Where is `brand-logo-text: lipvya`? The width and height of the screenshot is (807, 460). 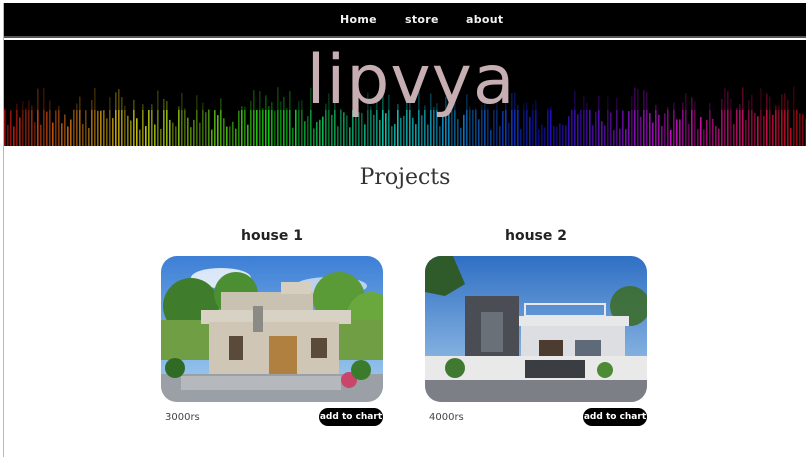
brand-logo-text: lipvya is located at coordinates (411, 80).